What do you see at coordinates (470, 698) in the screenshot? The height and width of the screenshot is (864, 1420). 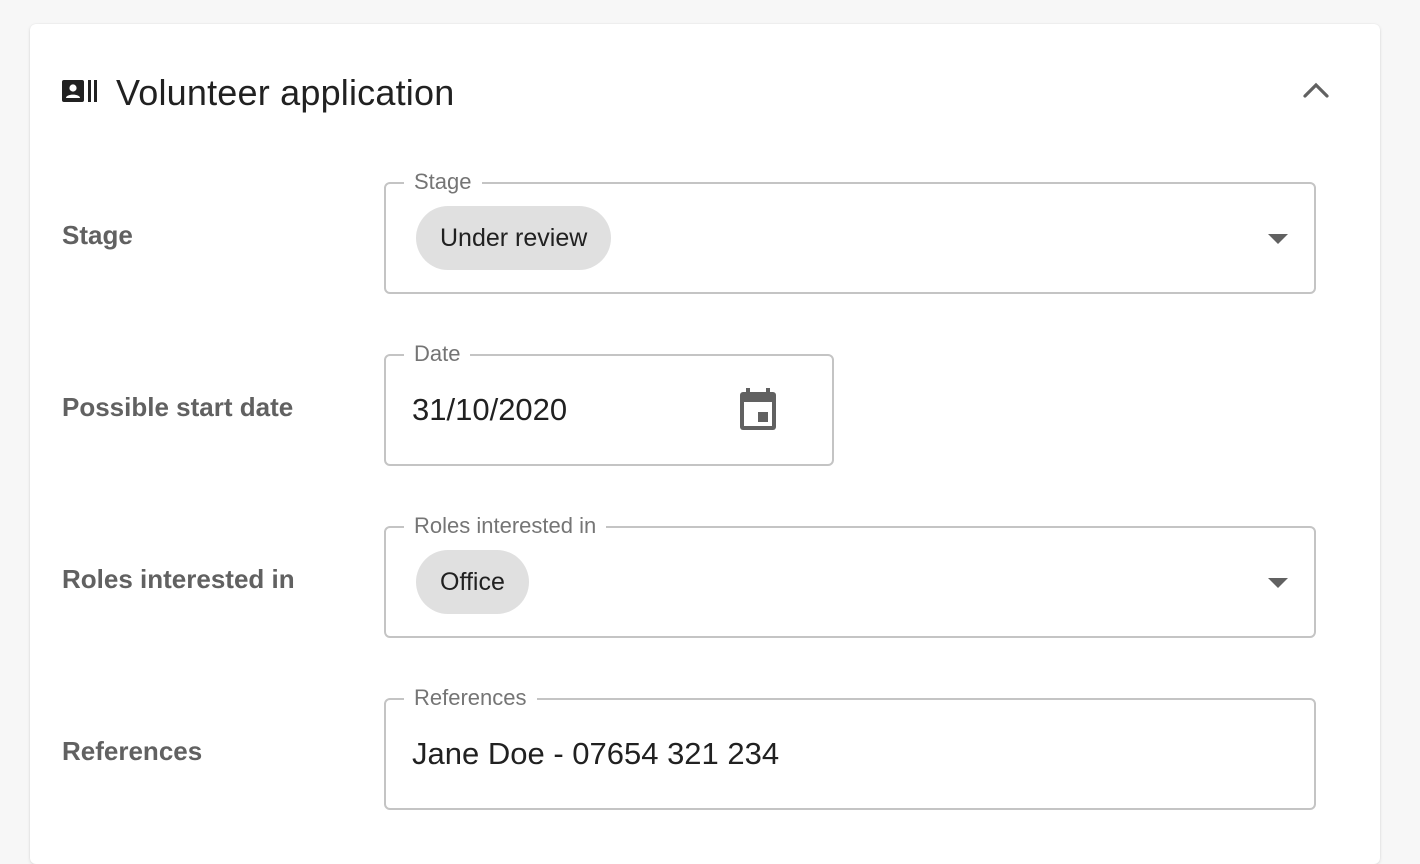 I see `references-field-legend: References` at bounding box center [470, 698].